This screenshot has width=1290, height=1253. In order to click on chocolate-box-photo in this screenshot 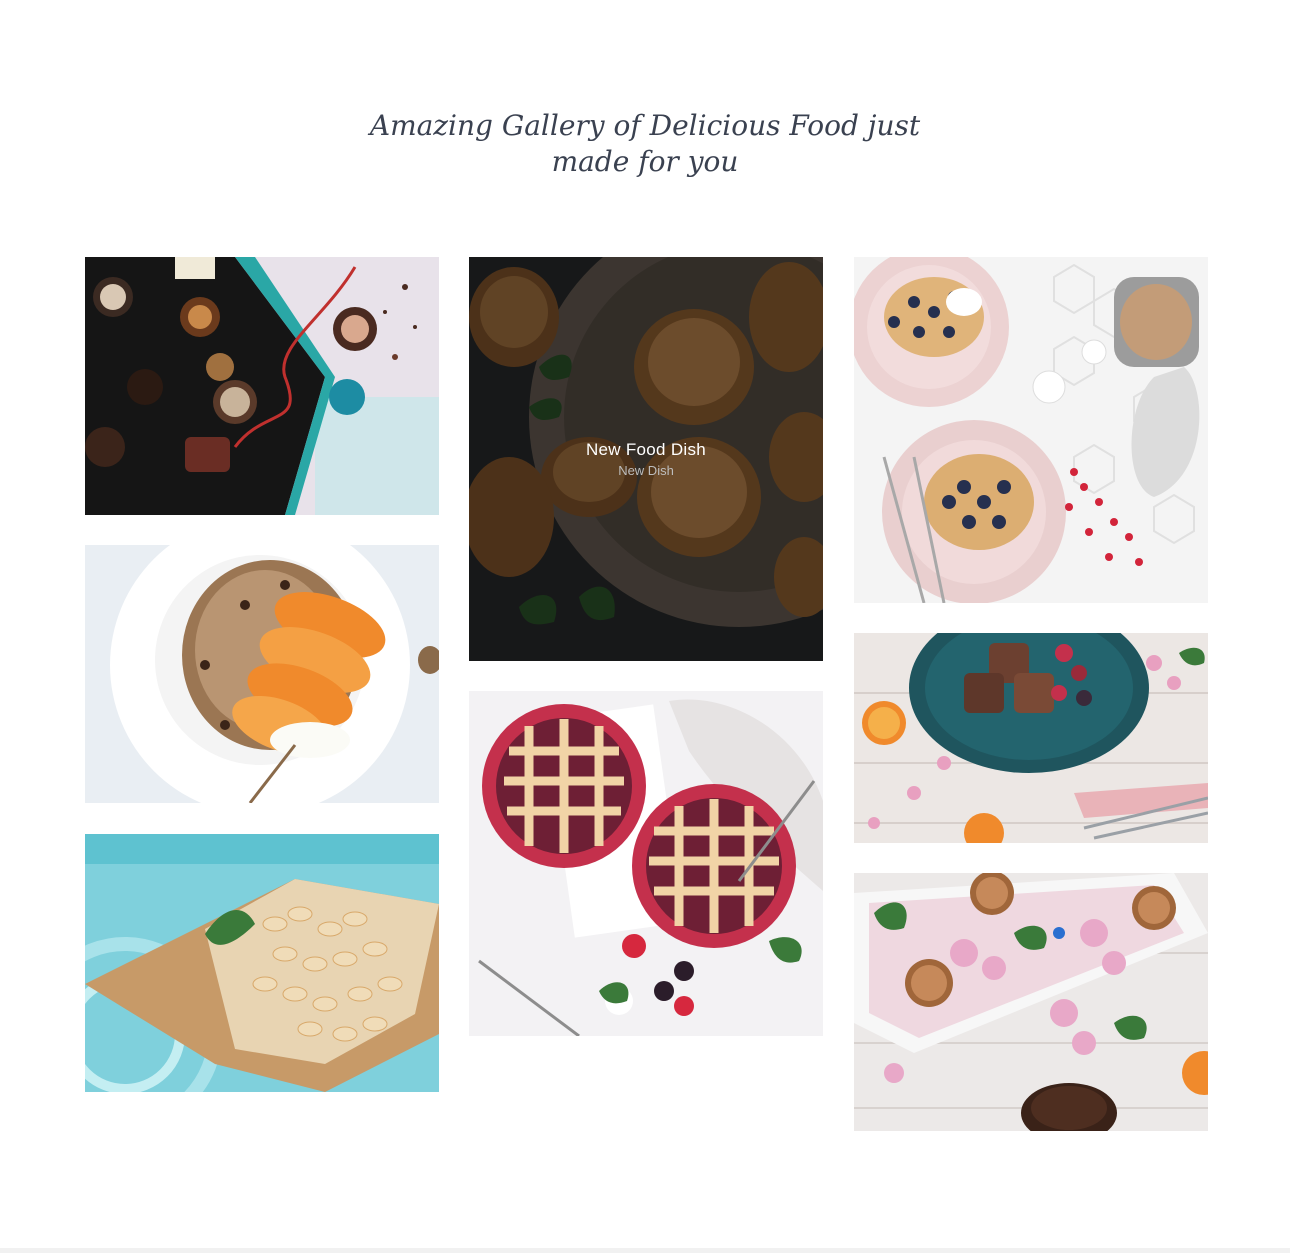, I will do `click(262, 386)`.